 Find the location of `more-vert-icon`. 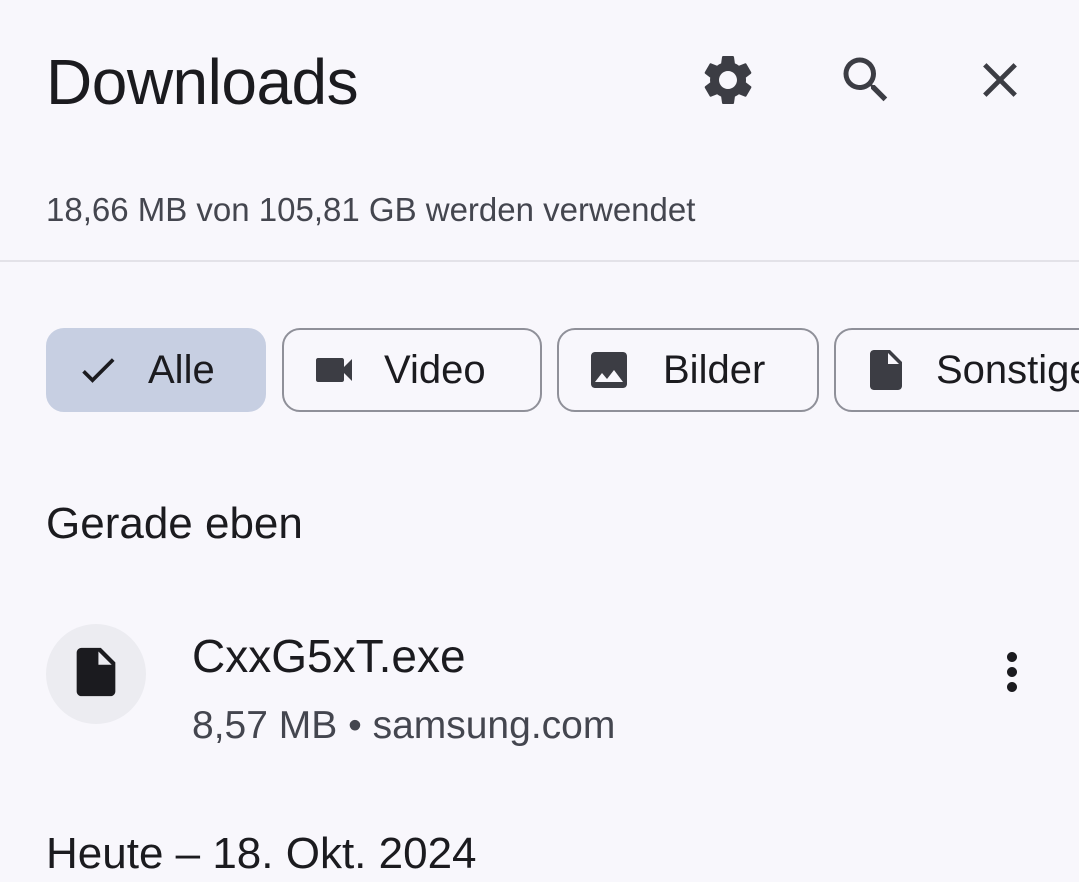

more-vert-icon is located at coordinates (1012, 674).